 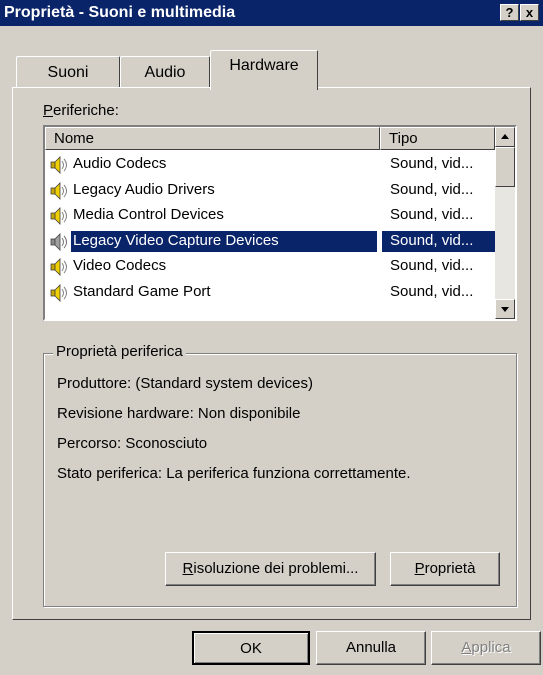 I want to click on arrow-down-icon, so click(x=505, y=309).